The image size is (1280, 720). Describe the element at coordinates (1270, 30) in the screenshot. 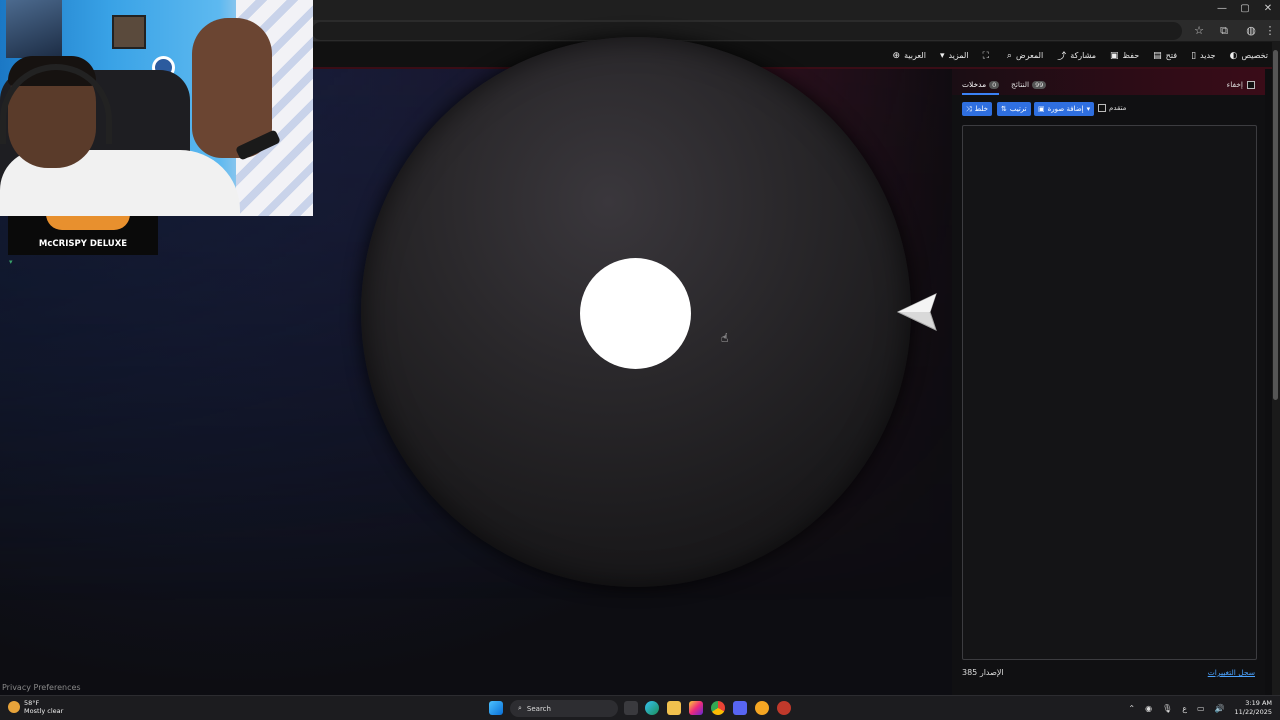

I see `menu-icon: ⋮` at that location.